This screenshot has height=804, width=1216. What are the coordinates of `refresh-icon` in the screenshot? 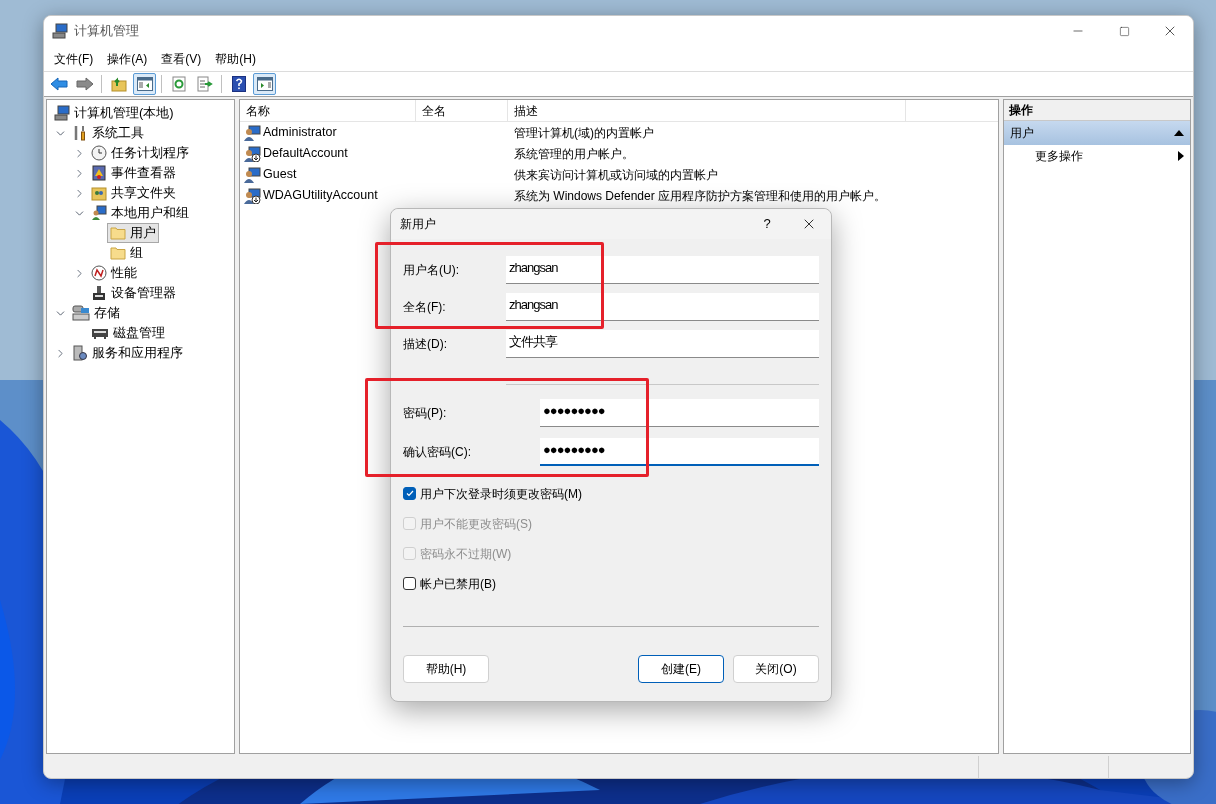 It's located at (178, 84).